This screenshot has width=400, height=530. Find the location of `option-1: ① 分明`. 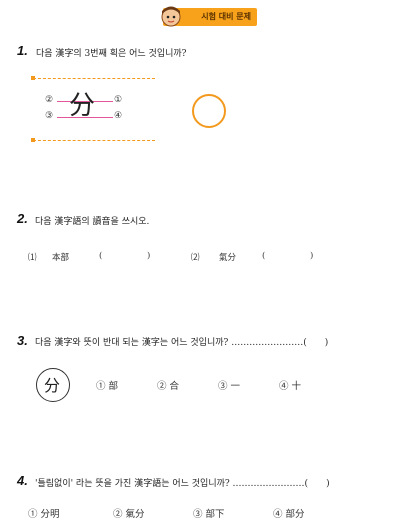

option-1: ① 分明 is located at coordinates (44, 513).